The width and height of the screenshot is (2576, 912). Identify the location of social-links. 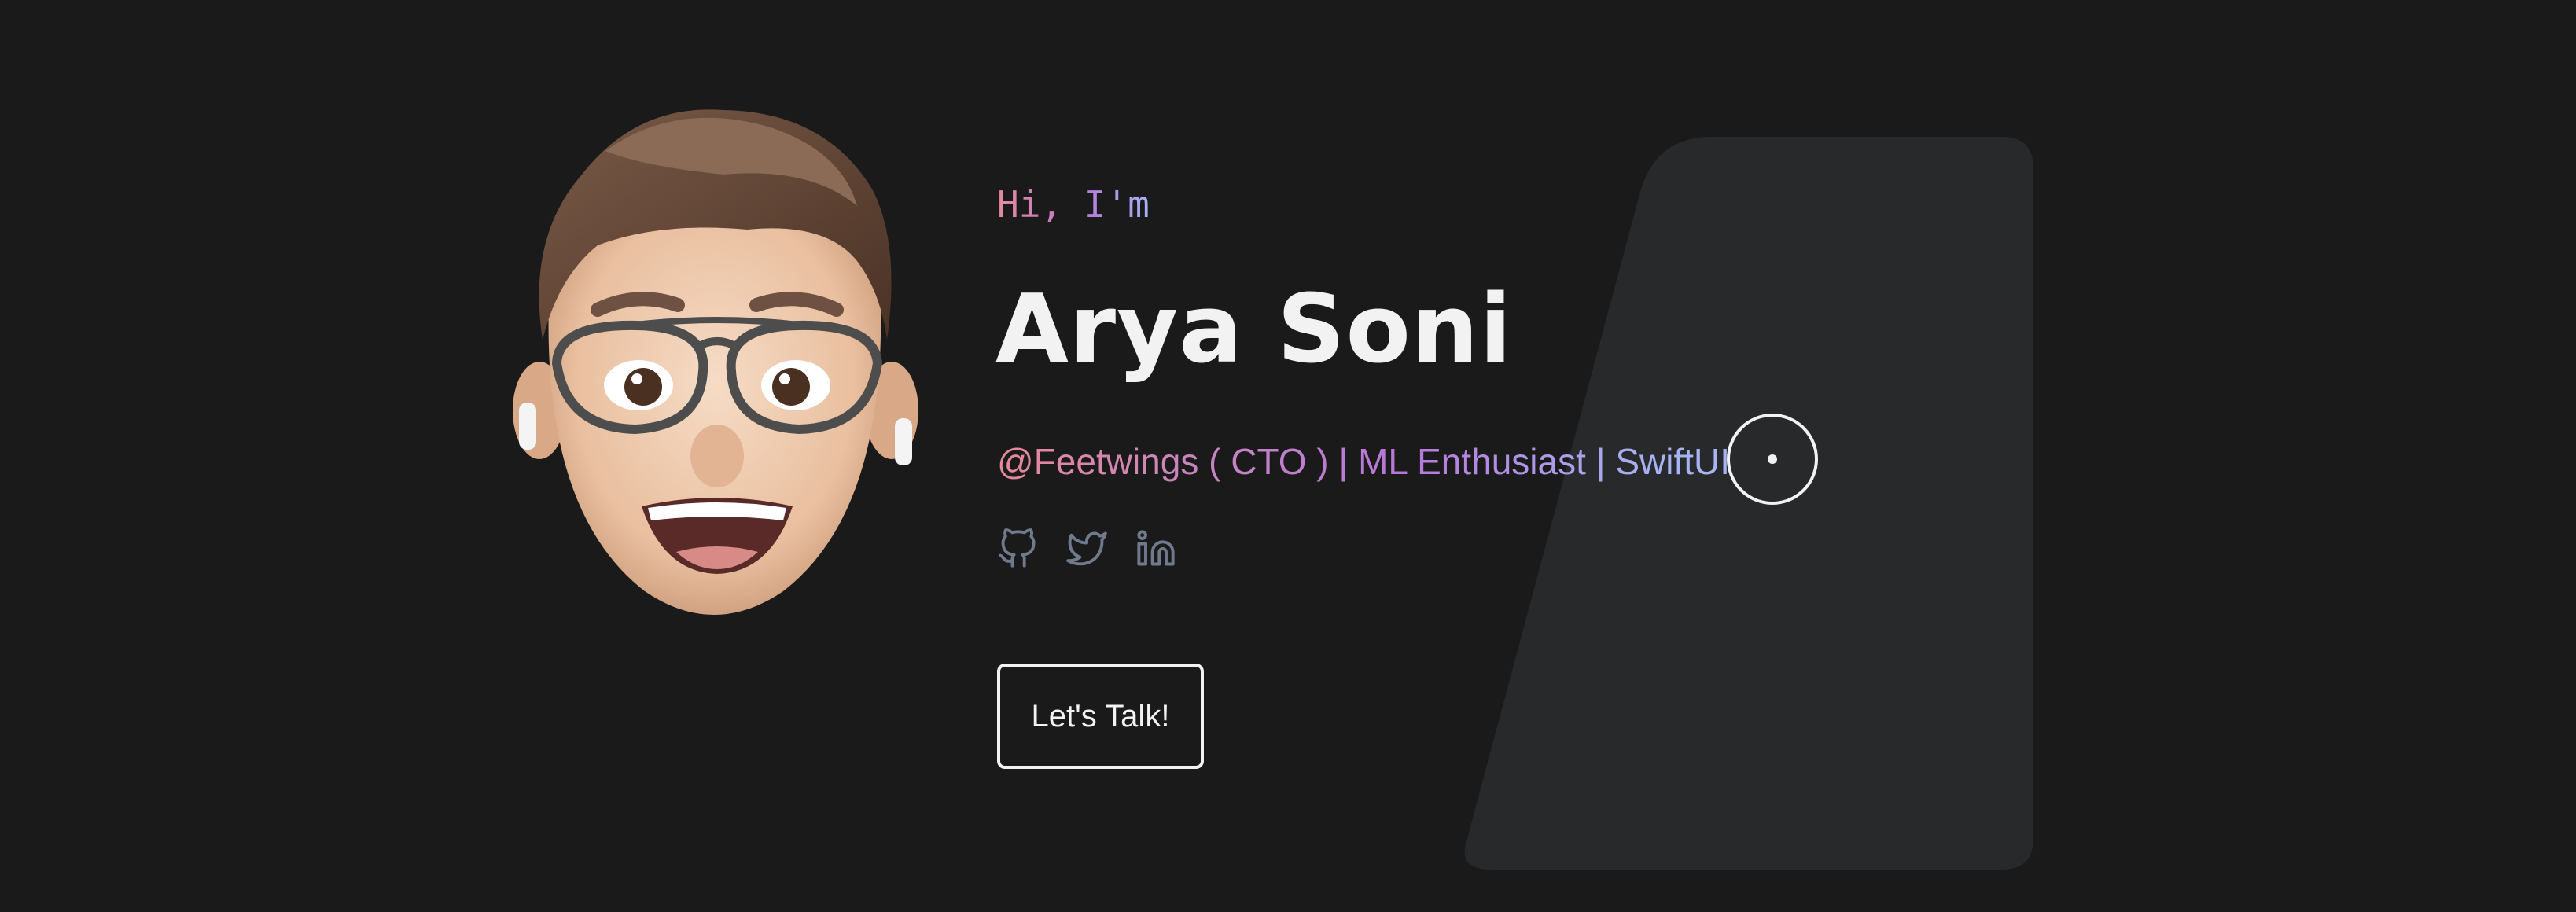
(1101, 548).